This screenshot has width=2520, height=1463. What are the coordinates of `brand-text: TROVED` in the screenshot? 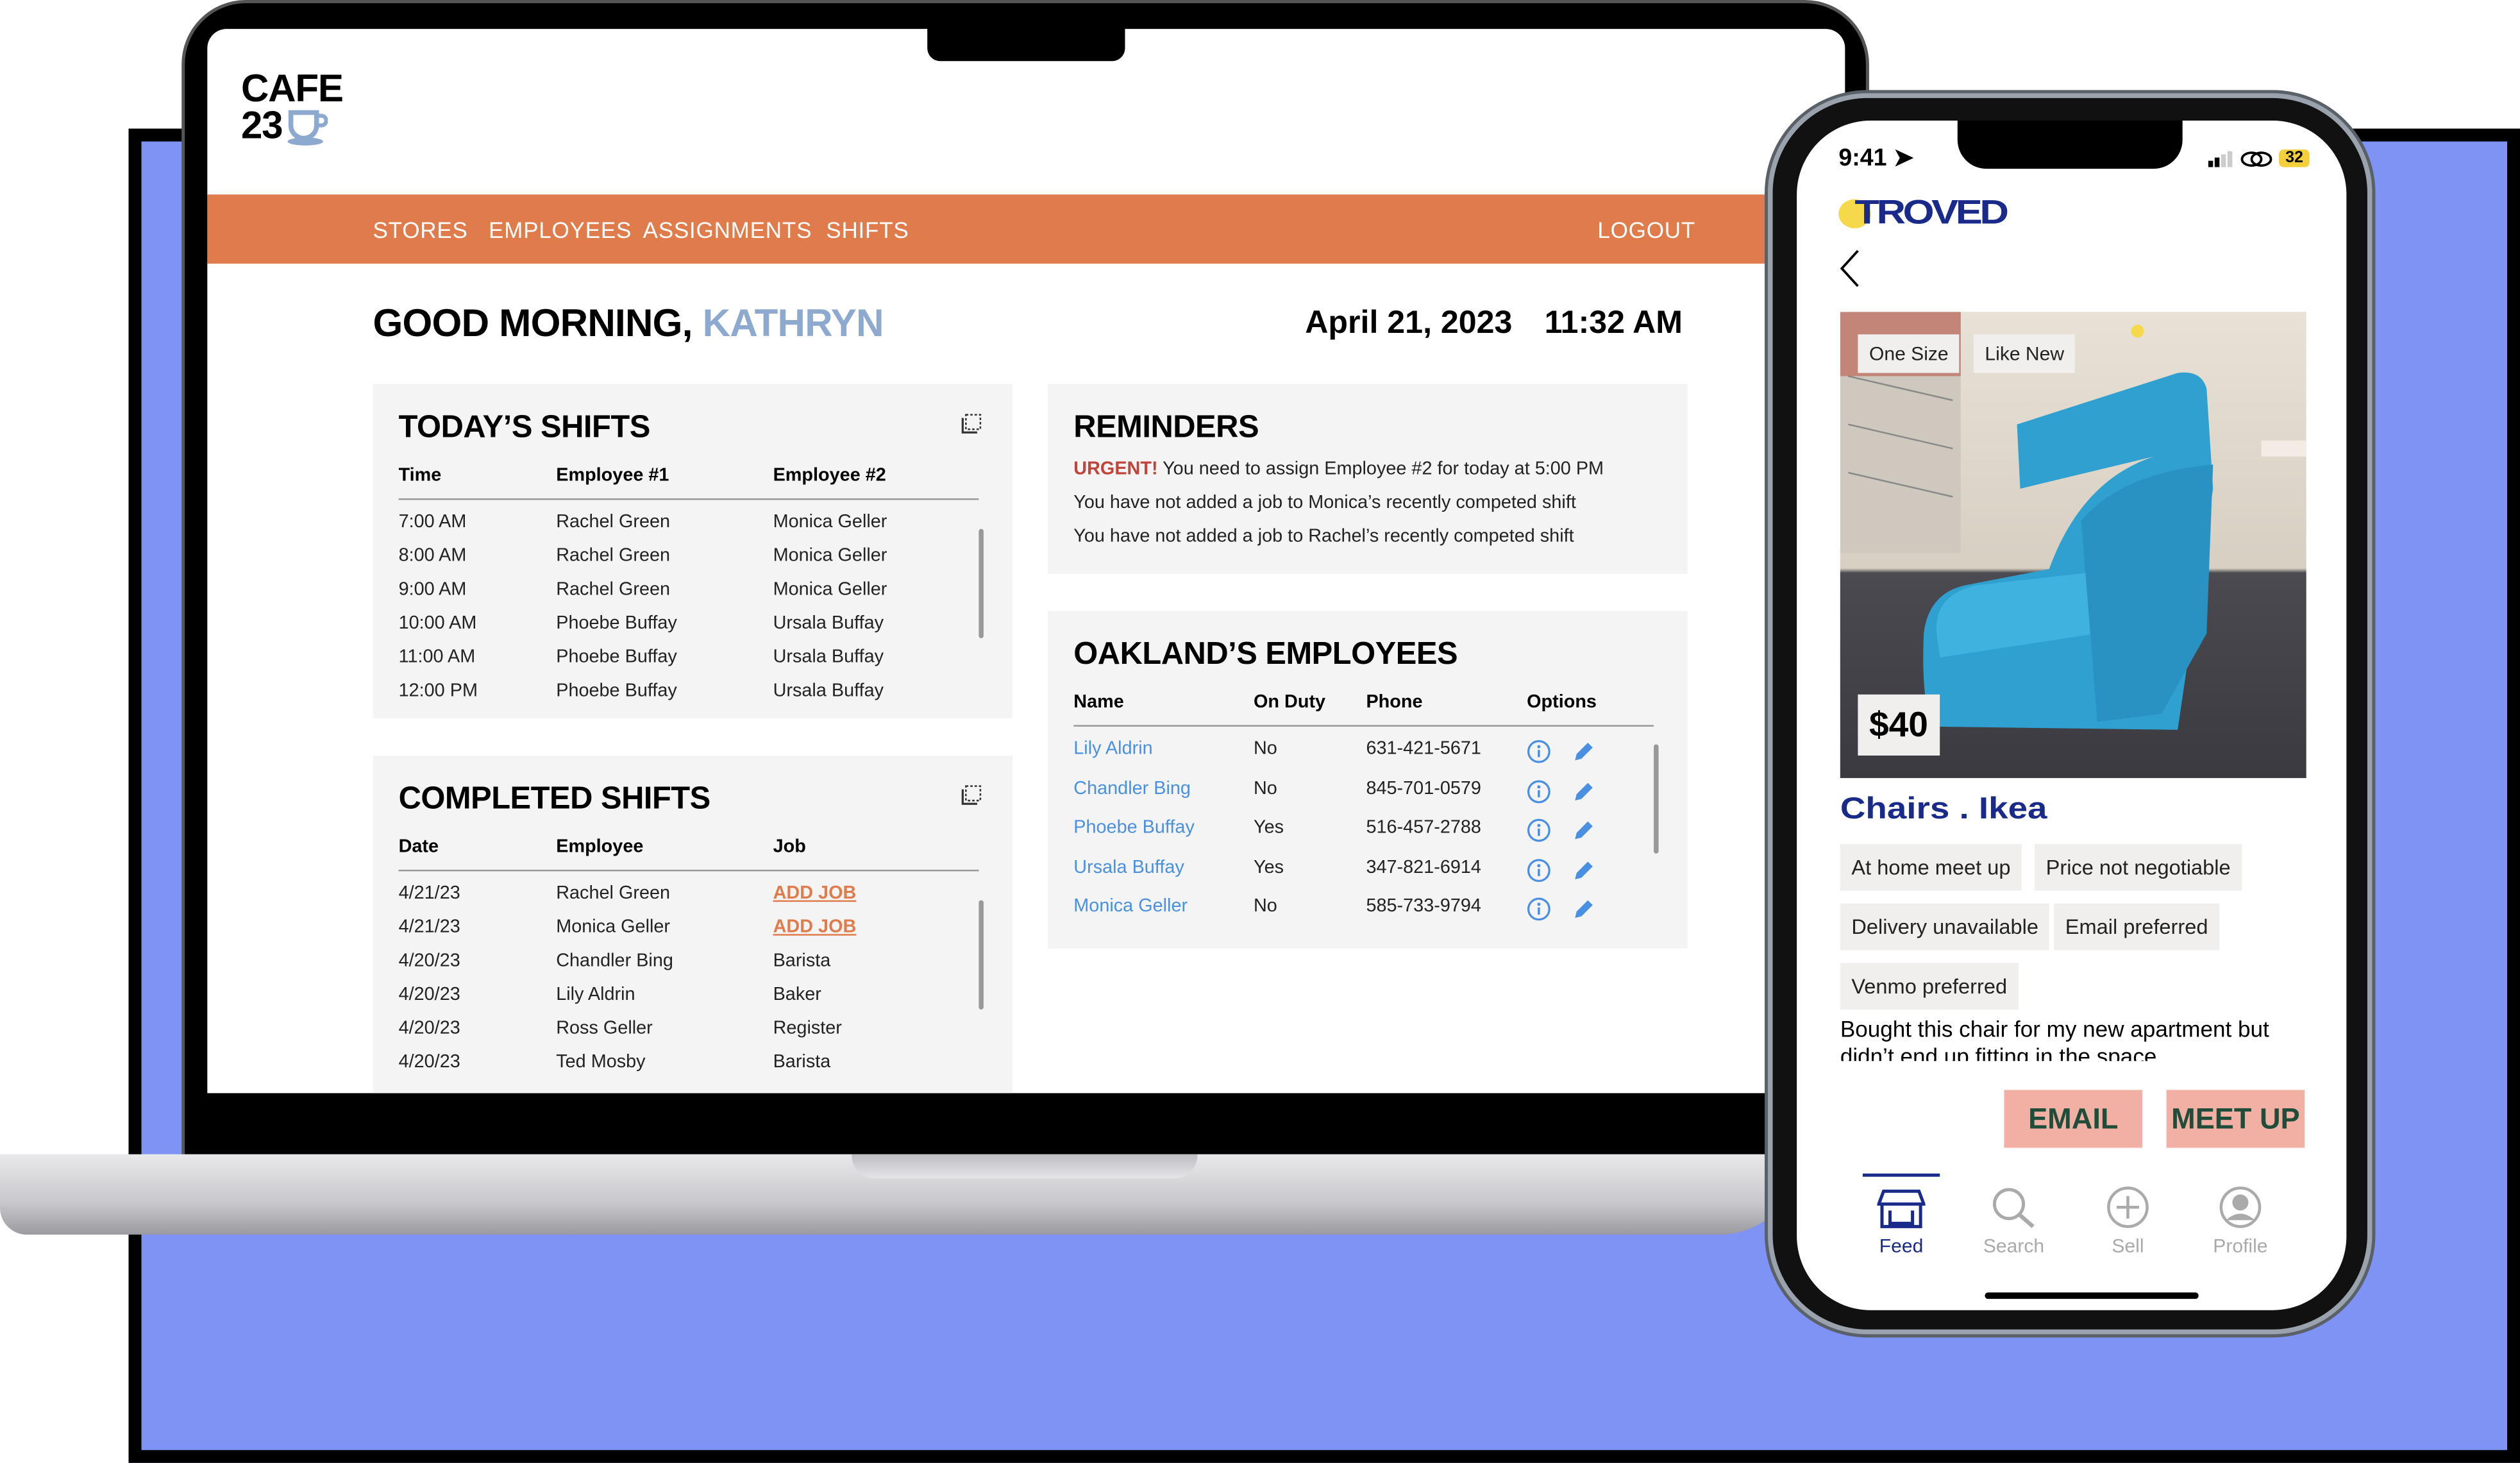 It's located at (1931, 213).